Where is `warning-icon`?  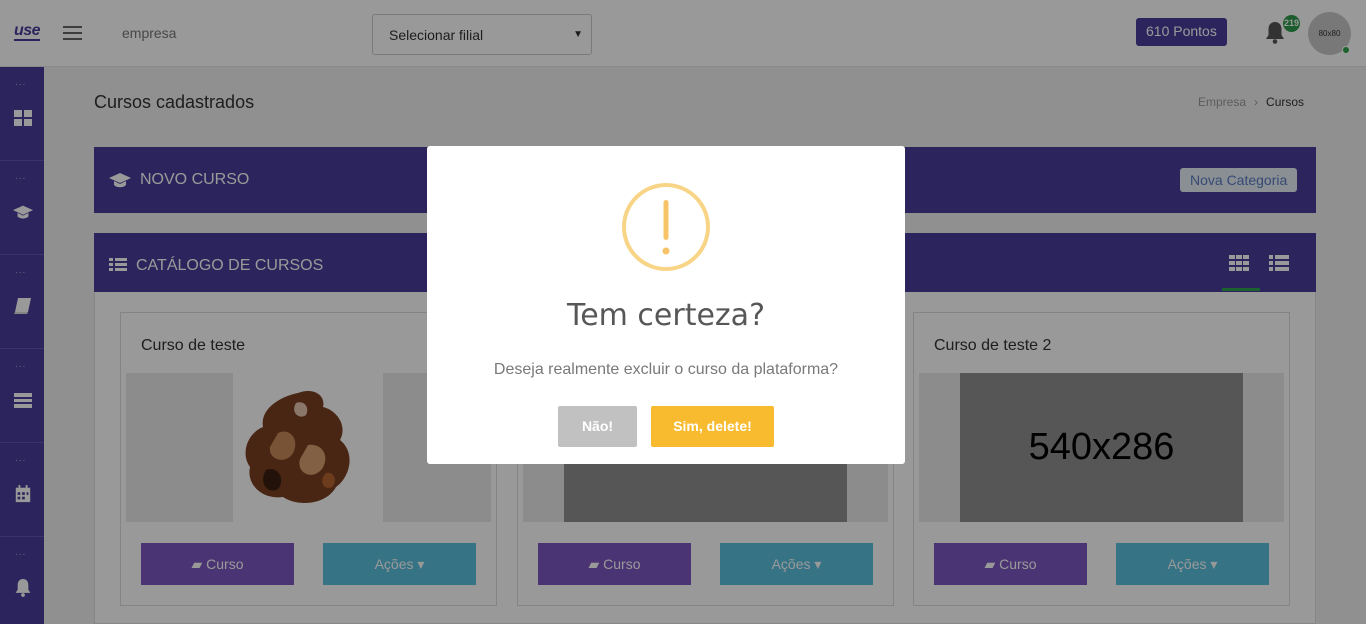
warning-icon is located at coordinates (666, 227).